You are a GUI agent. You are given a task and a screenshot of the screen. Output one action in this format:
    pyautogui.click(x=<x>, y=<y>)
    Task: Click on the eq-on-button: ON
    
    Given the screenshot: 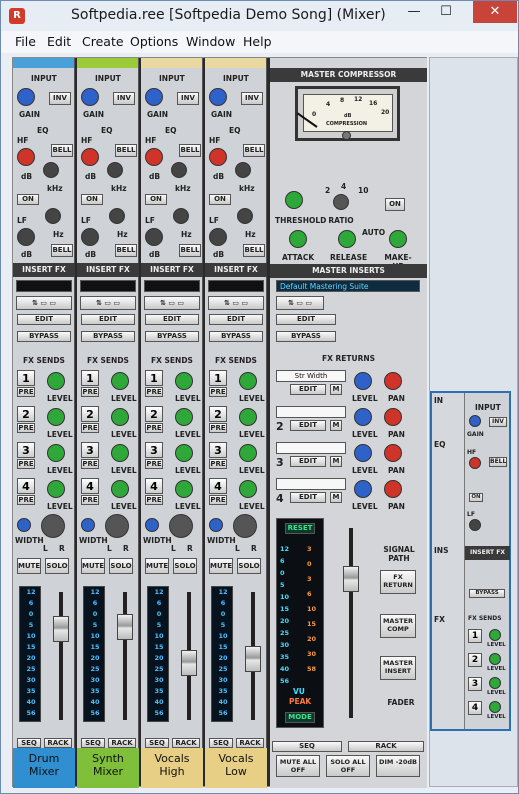 What is the action you would take?
    pyautogui.click(x=28, y=199)
    